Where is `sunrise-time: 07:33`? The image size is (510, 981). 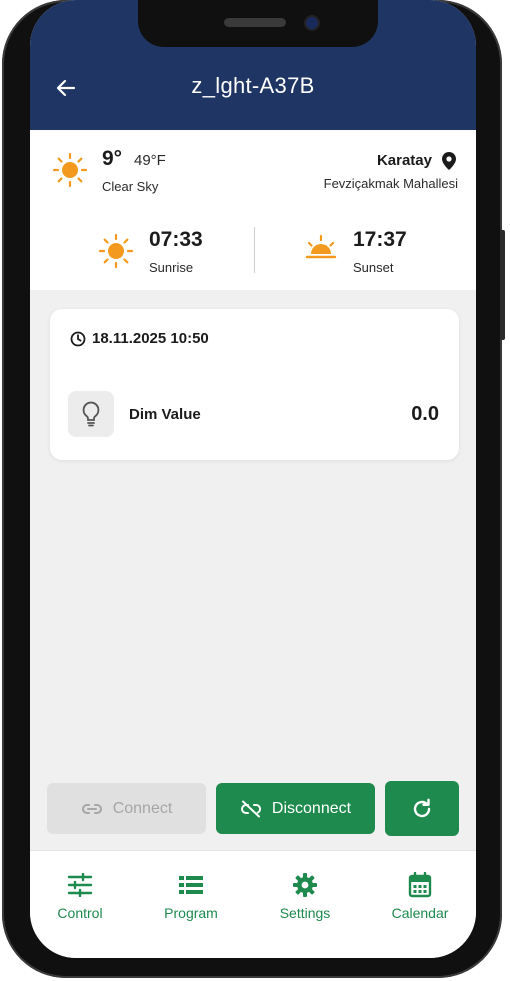 sunrise-time: 07:33 is located at coordinates (176, 239).